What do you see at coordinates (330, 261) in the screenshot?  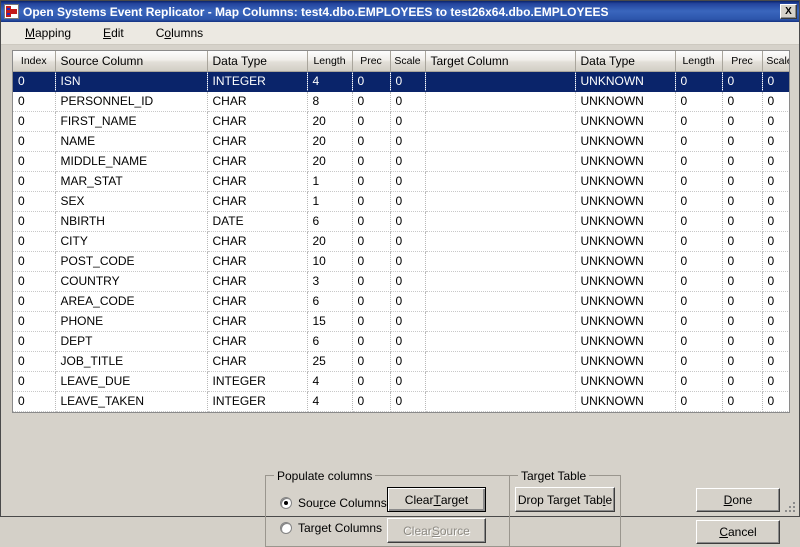 I see `cell-src_length: 10` at bounding box center [330, 261].